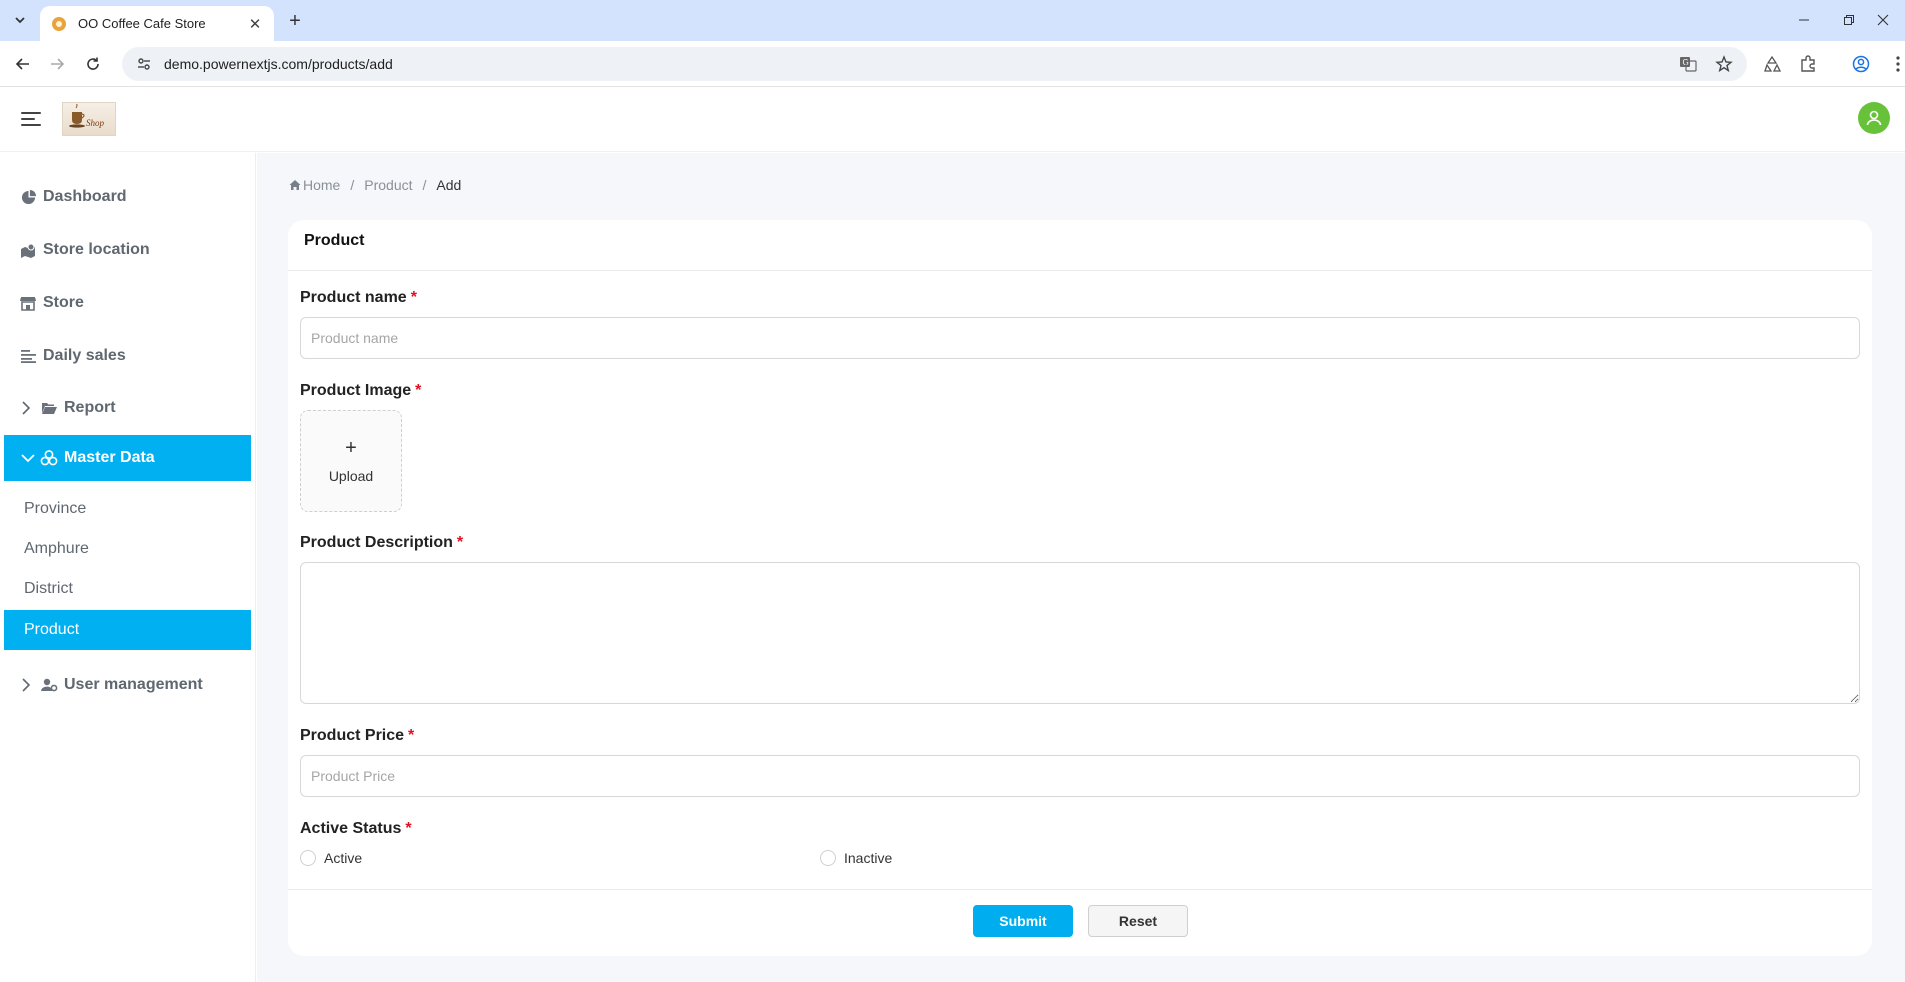 The image size is (1905, 982). I want to click on sidebar-item-label: User management, so click(133, 684).